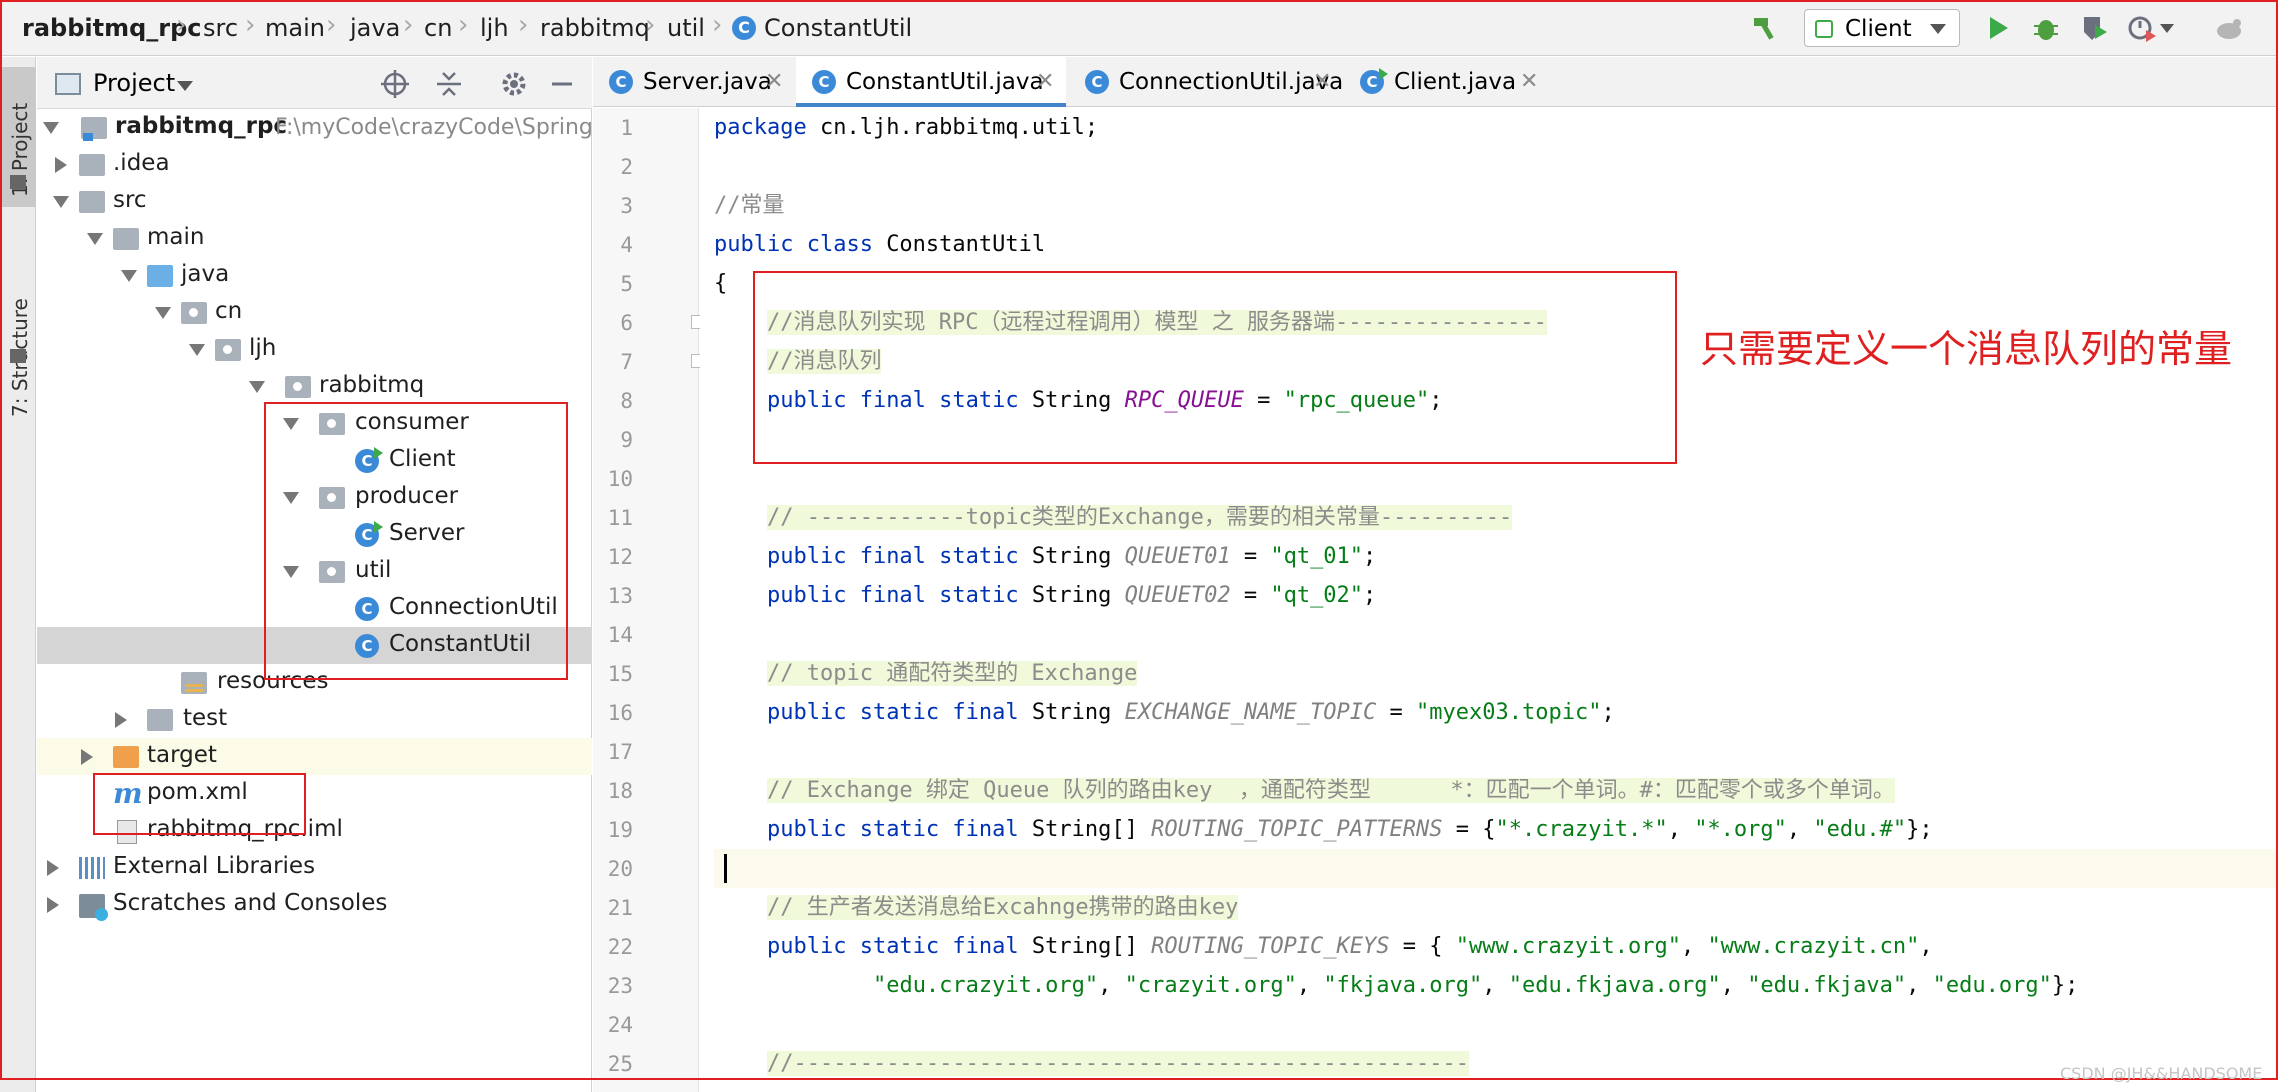  Describe the element at coordinates (2161, 1073) in the screenshot. I see `watermark: CSDN @JH&&HANDSOME` at that location.